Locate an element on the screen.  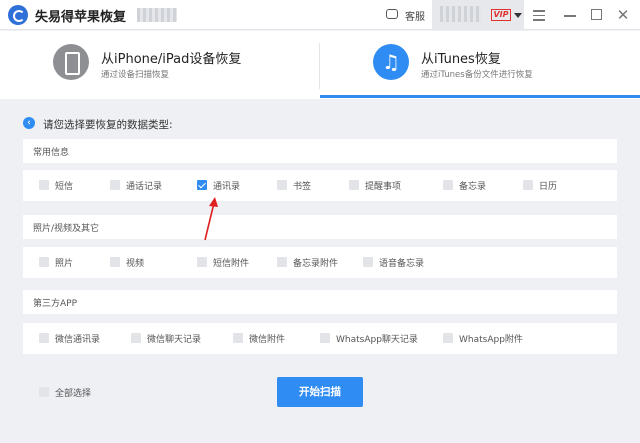
category-options: 照片 视频 短信附件 备忘录附件 语音备忘录 is located at coordinates (320, 262).